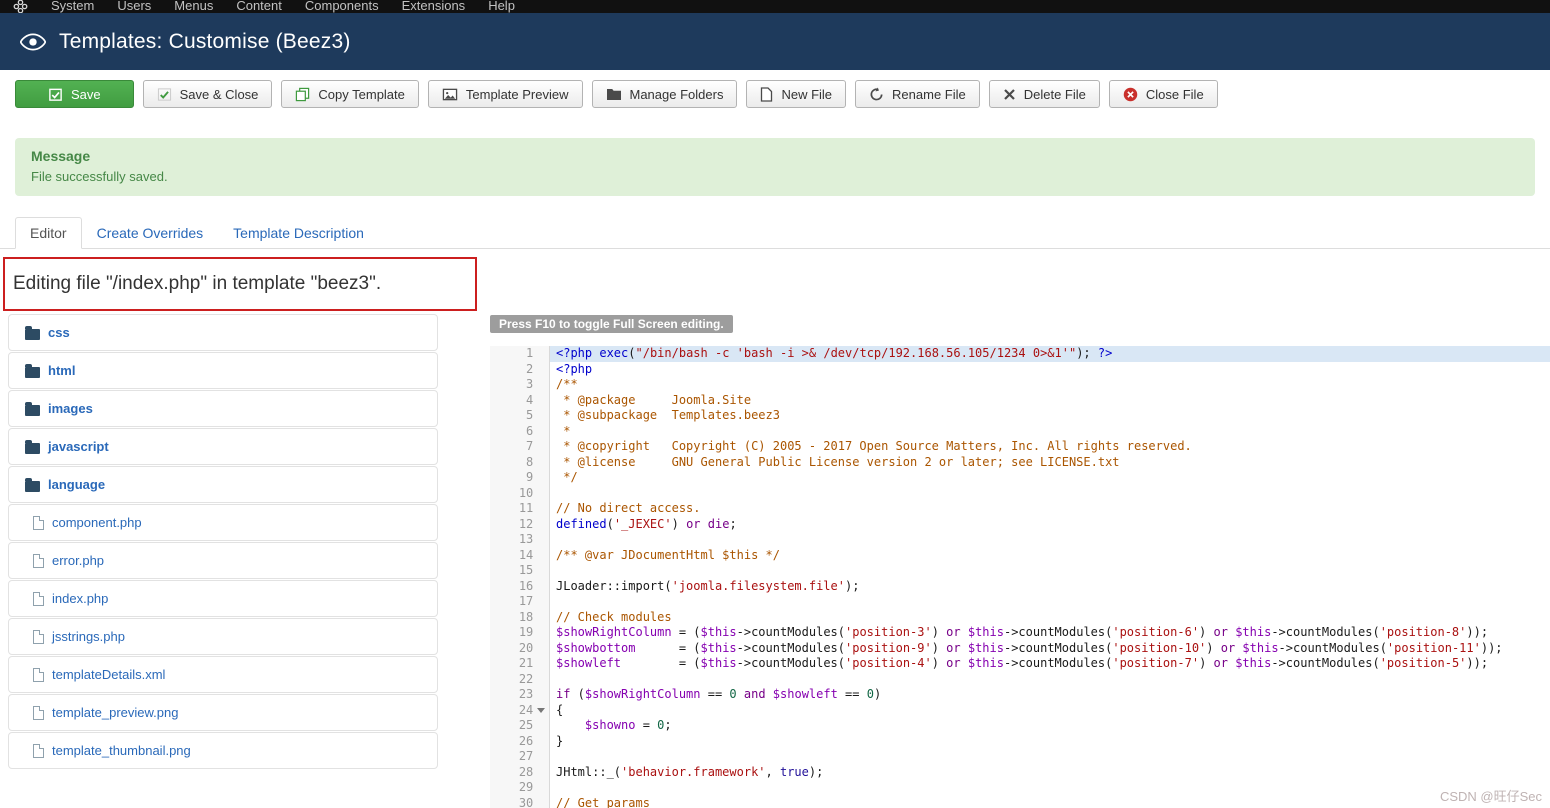  Describe the element at coordinates (530, 368) in the screenshot. I see `line-number: 2` at that location.